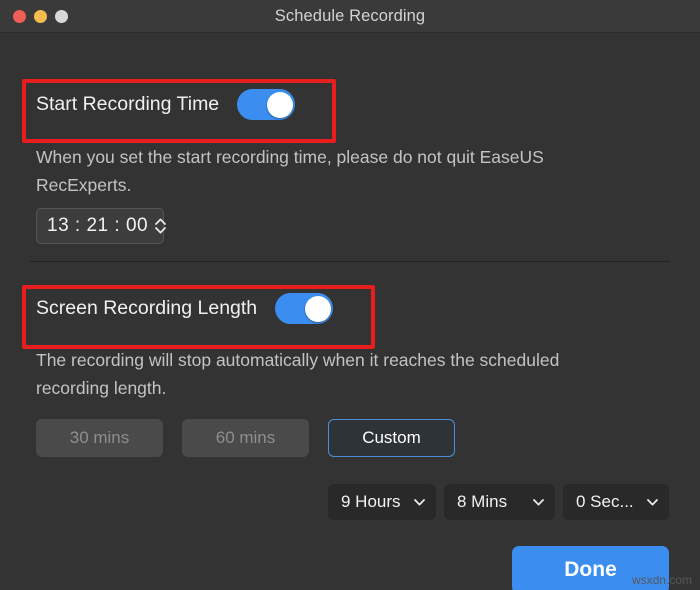  I want to click on duration-hours-value: 9 Hours, so click(371, 501).